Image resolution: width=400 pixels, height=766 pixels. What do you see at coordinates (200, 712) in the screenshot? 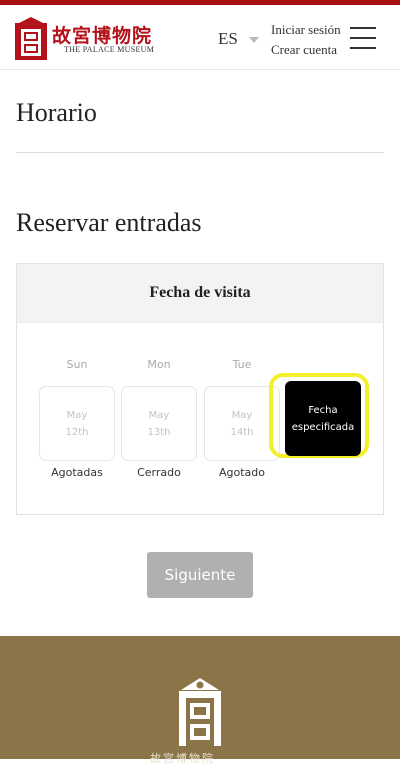
I see `palace-museum-footer-logo-icon` at bounding box center [200, 712].